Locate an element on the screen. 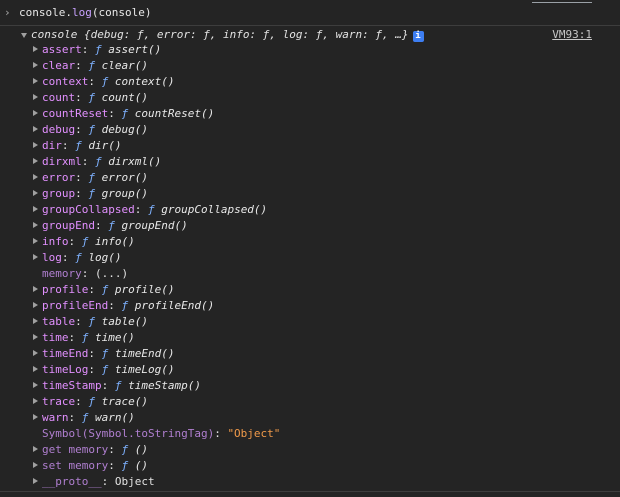  property-key: debug is located at coordinates (59, 129).